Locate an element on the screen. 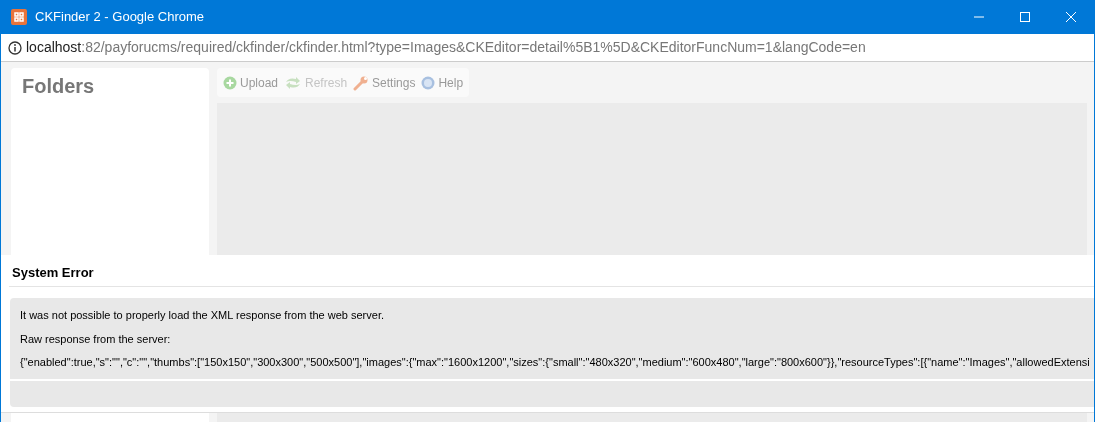 The width and height of the screenshot is (1095, 422). close-icon is located at coordinates (1071, 17).